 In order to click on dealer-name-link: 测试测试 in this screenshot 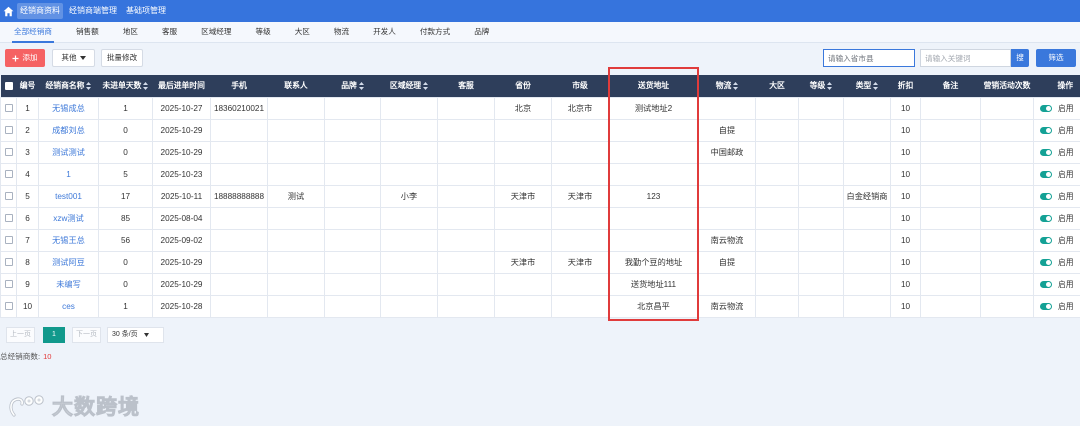, I will do `click(68, 152)`.